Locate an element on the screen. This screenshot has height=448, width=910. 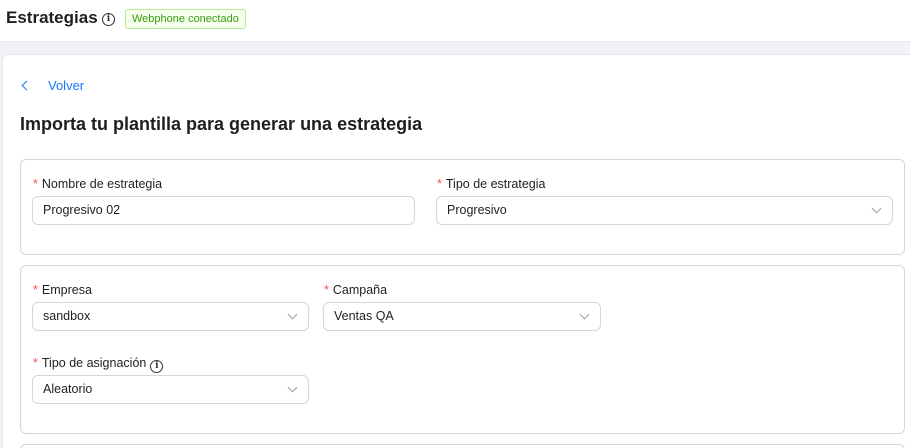
strategy-name-input: Progresivo 02 is located at coordinates (223, 210).